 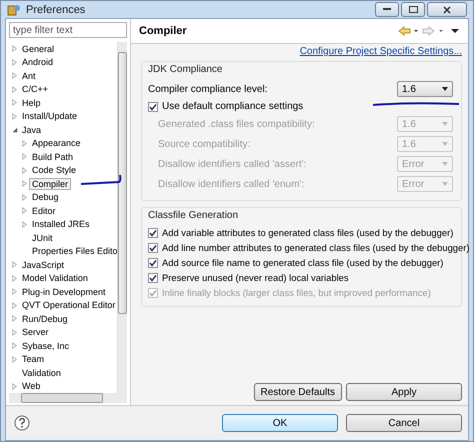 What do you see at coordinates (49, 116) in the screenshot?
I see `tree-item: Install/Update` at bounding box center [49, 116].